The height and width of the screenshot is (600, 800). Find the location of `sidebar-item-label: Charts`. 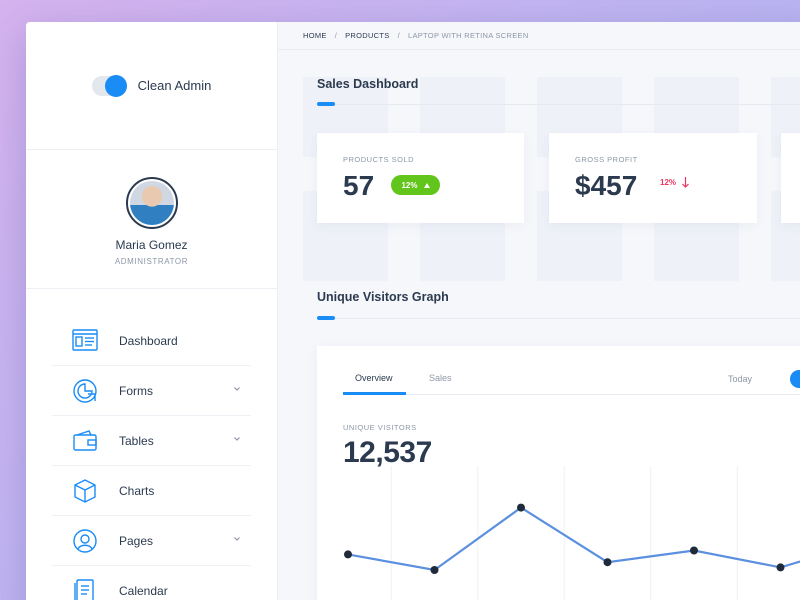

sidebar-item-label: Charts is located at coordinates (137, 490).